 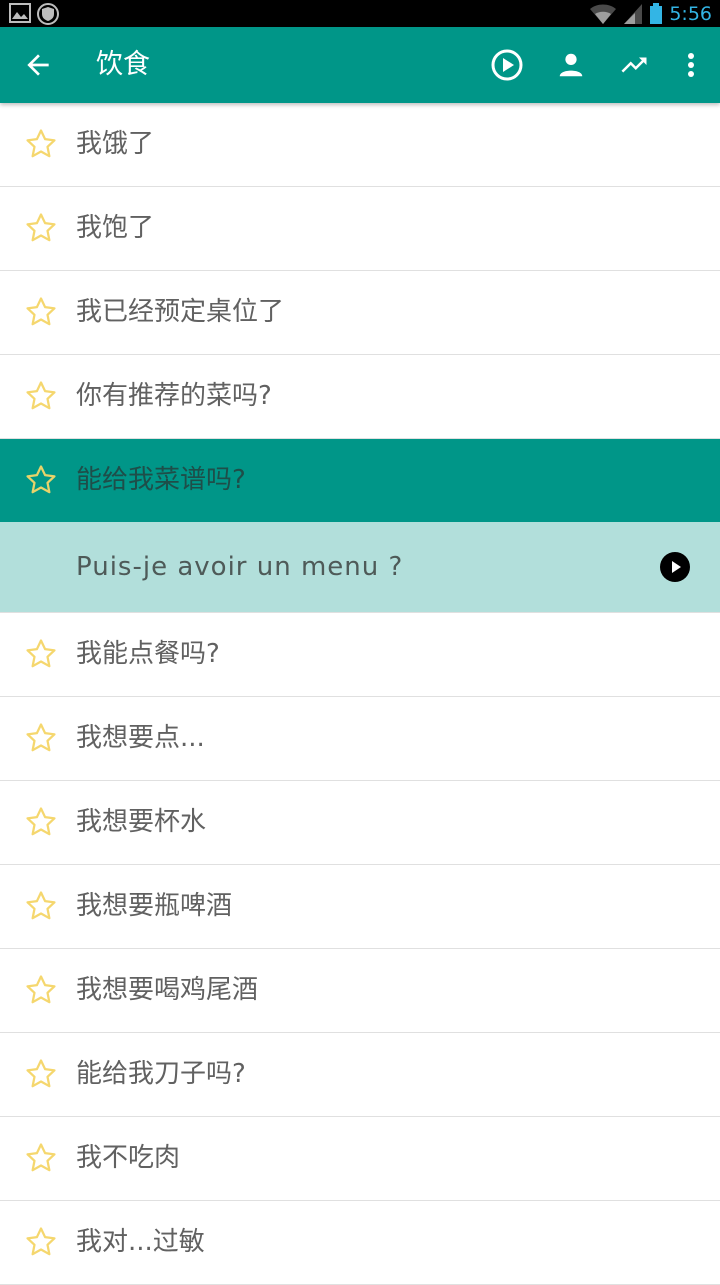 What do you see at coordinates (690, 14) in the screenshot?
I see `clock: 5:56` at bounding box center [690, 14].